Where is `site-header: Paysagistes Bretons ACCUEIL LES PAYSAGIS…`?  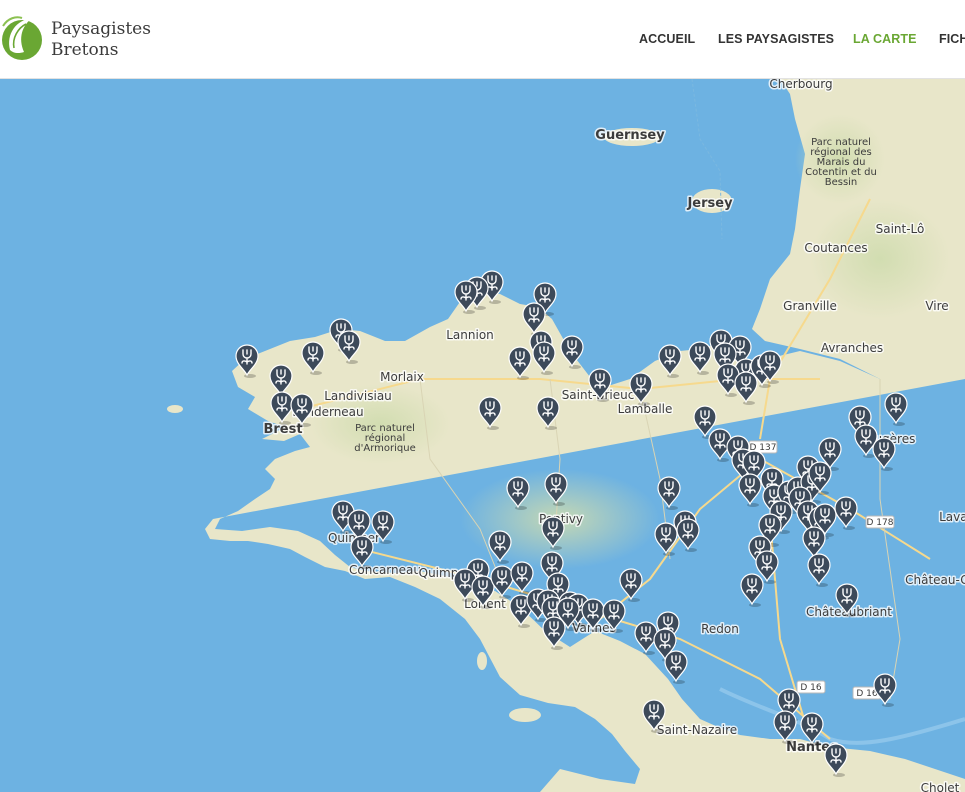 site-header: Paysagistes Bretons ACCUEIL LES PAYSAGIS… is located at coordinates (482, 39).